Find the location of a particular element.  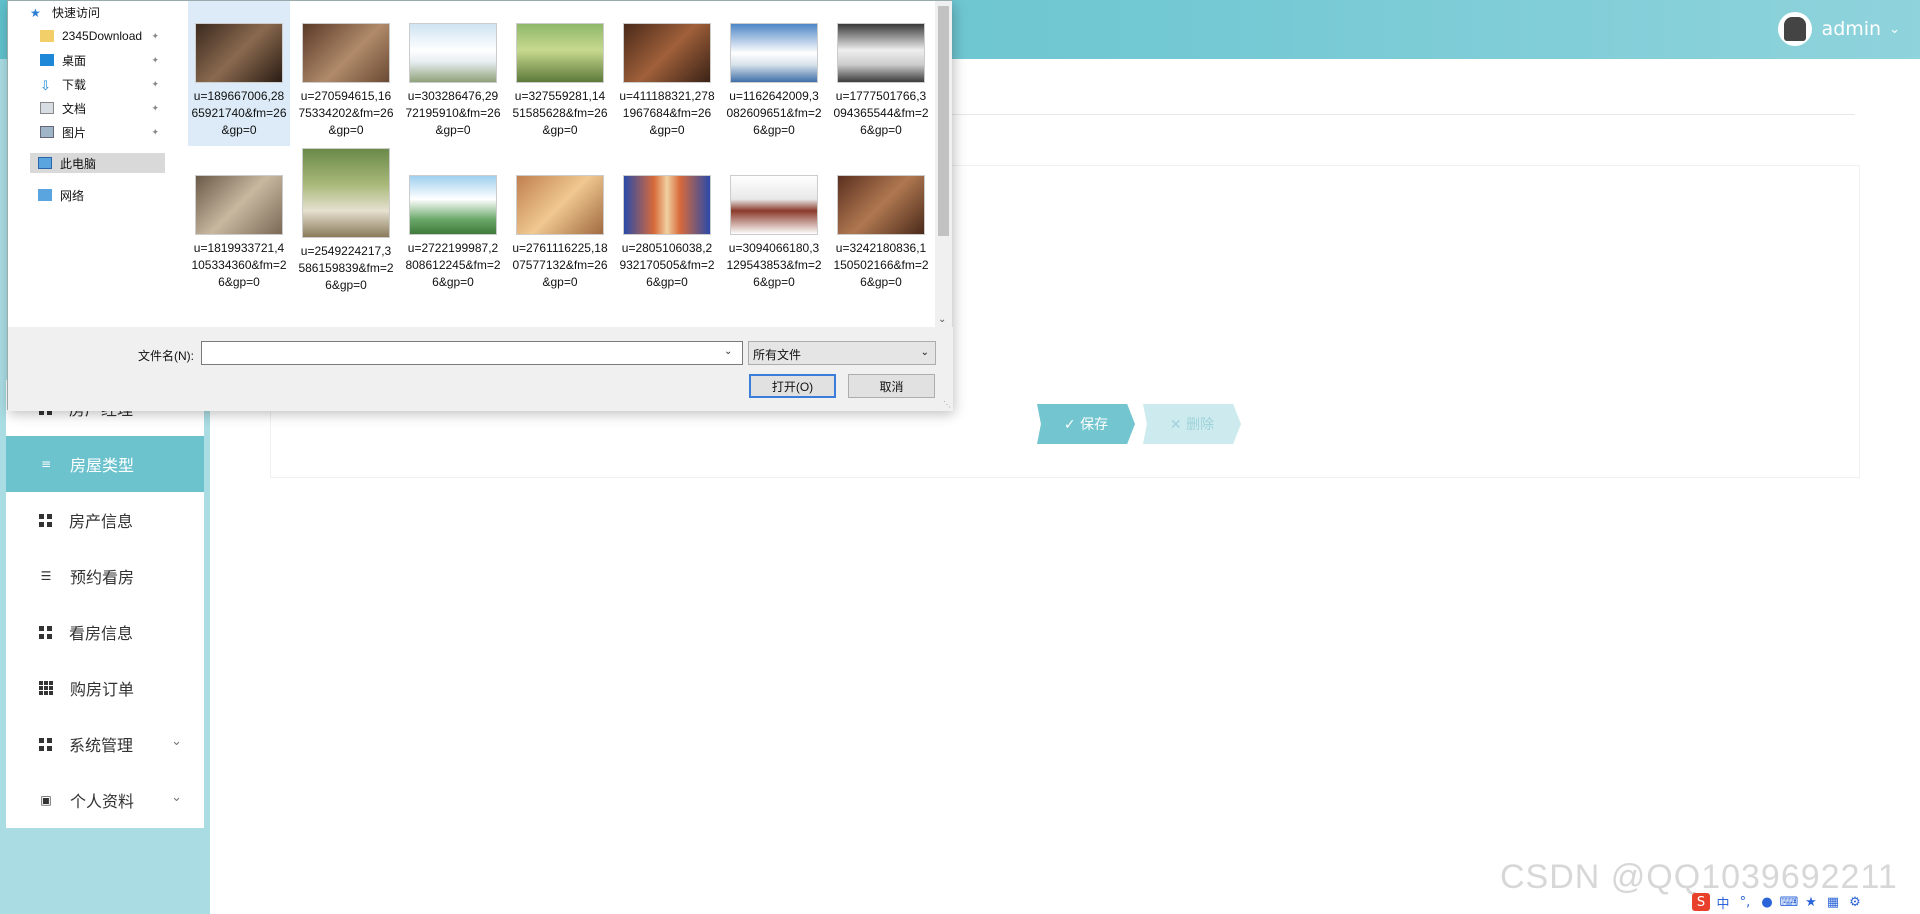

skin-icon: ★ is located at coordinates (1811, 902).